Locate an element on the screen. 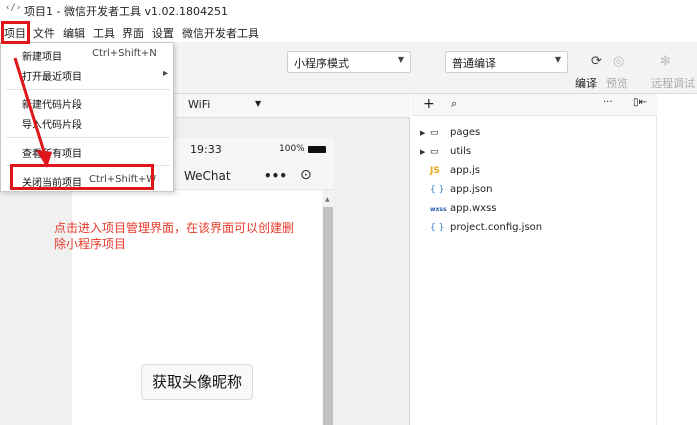 The image size is (697, 425). annotation-text: 点击进入项目管理界面，在该界面可以创建删除小程序项目 is located at coordinates (174, 236).